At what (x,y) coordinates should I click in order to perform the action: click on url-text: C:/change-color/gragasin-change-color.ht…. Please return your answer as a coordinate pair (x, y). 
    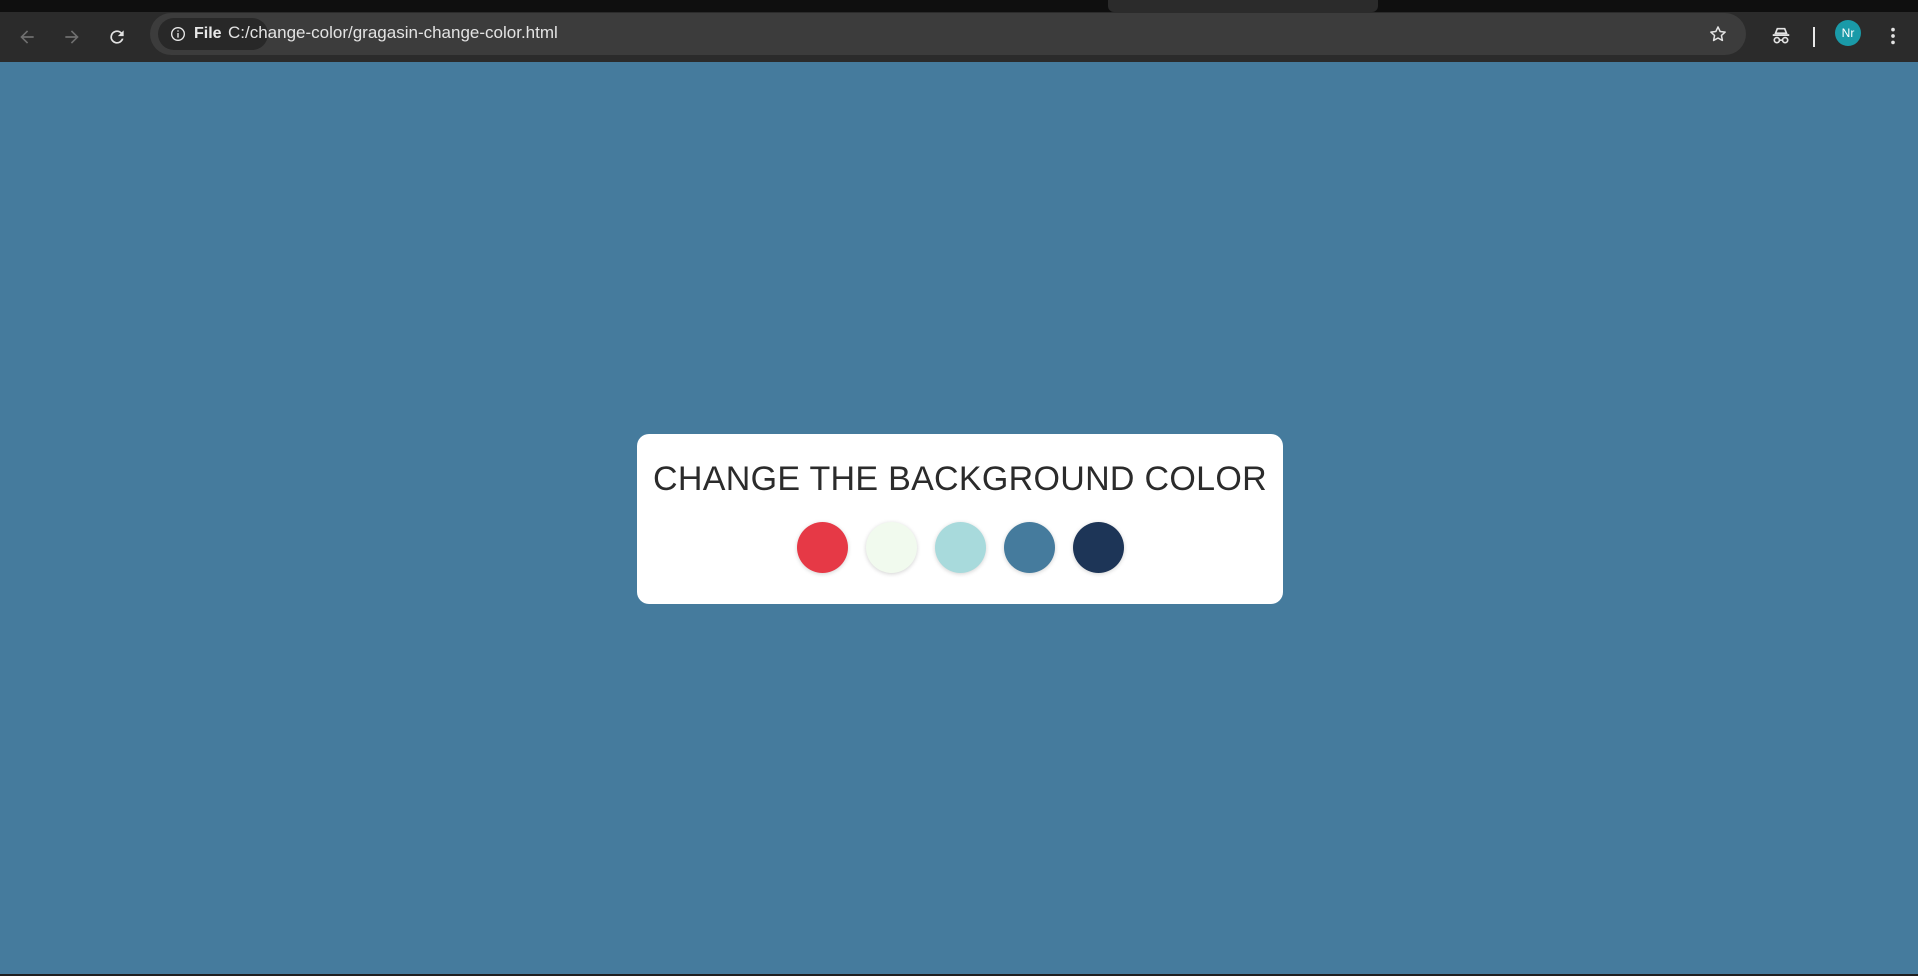
    Looking at the image, I should click on (393, 33).